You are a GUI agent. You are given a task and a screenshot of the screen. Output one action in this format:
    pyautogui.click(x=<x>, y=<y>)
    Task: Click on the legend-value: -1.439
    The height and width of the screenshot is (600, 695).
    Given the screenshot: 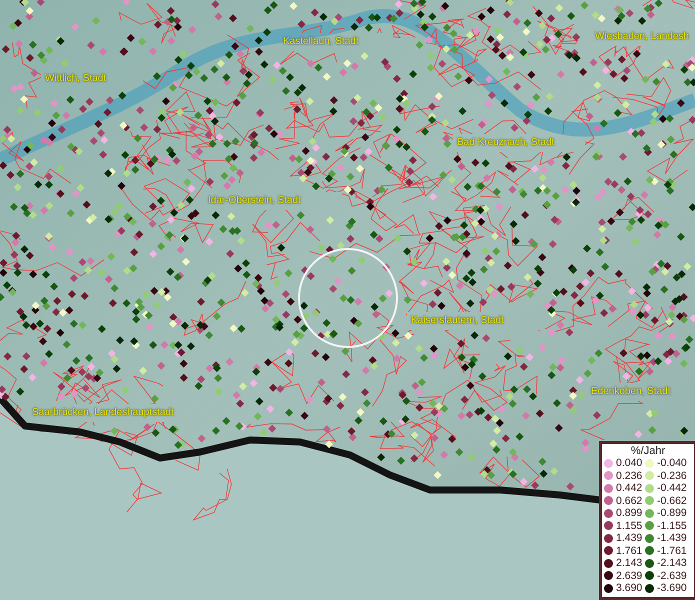 What is the action you would take?
    pyautogui.click(x=672, y=538)
    